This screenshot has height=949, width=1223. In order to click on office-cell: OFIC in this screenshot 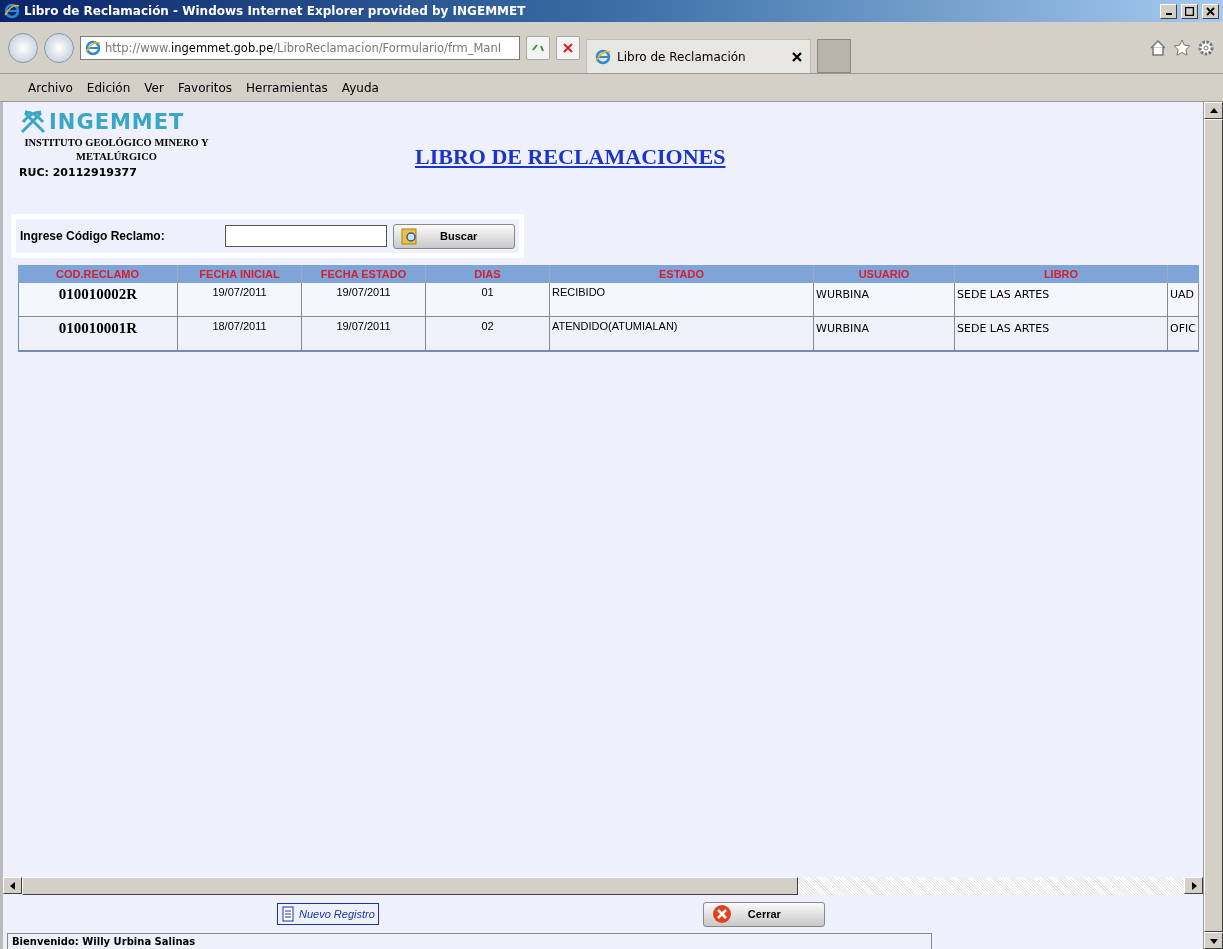, I will do `click(1183, 334)`.